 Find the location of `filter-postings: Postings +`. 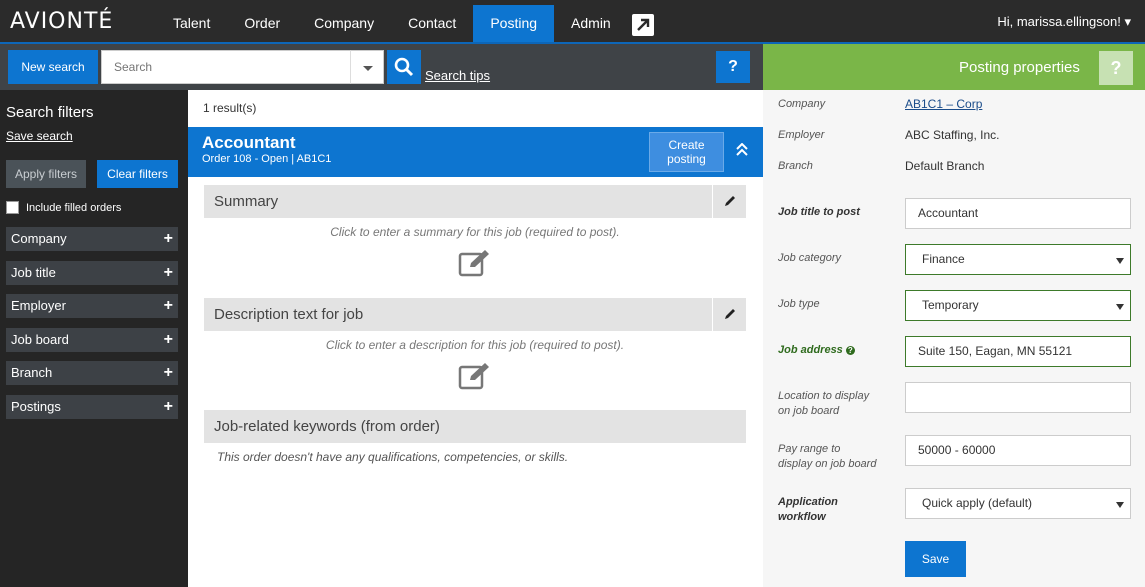

filter-postings: Postings + is located at coordinates (92, 406).